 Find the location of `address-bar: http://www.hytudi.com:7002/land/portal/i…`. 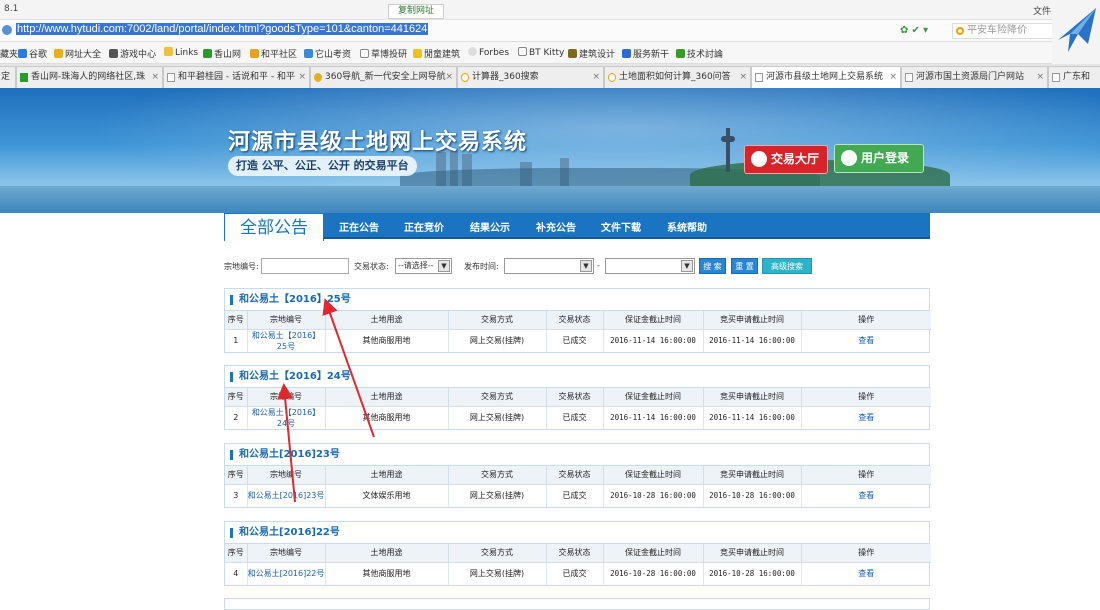

address-bar: http://www.hytudi.com:7002/land/portal/i… is located at coordinates (550, 31).